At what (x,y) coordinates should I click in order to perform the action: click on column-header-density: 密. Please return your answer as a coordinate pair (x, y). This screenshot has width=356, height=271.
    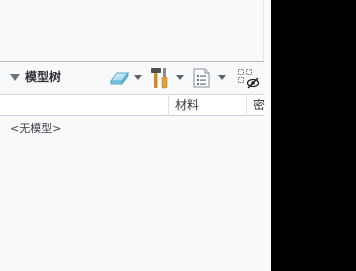
    Looking at the image, I should click on (259, 105).